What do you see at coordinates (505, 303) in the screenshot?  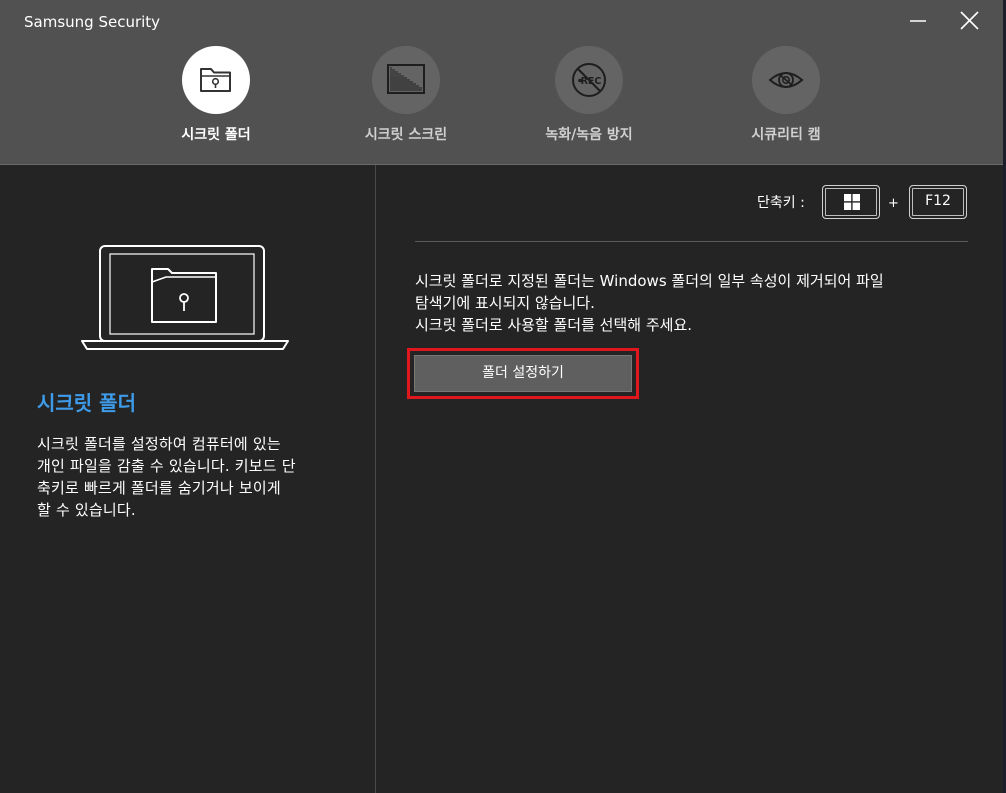 I see `info-line: 탐색기에 표시되지 않습니다.` at bounding box center [505, 303].